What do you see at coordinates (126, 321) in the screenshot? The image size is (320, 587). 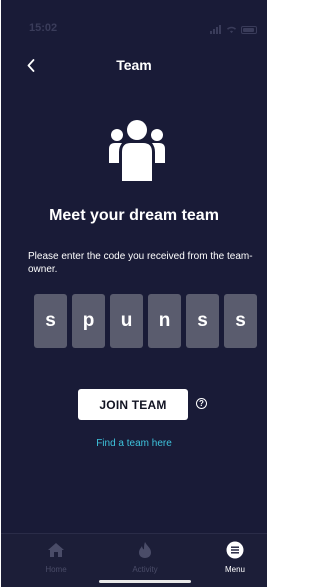 I see `code-digit-3: u` at bounding box center [126, 321].